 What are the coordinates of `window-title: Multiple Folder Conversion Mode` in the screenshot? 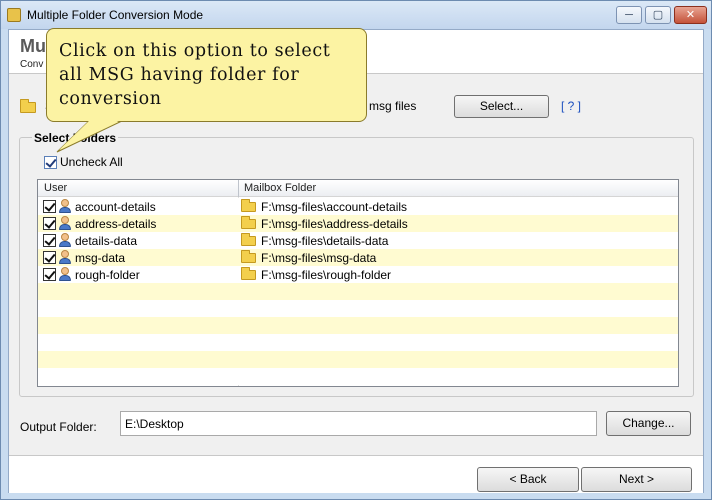 It's located at (115, 15).